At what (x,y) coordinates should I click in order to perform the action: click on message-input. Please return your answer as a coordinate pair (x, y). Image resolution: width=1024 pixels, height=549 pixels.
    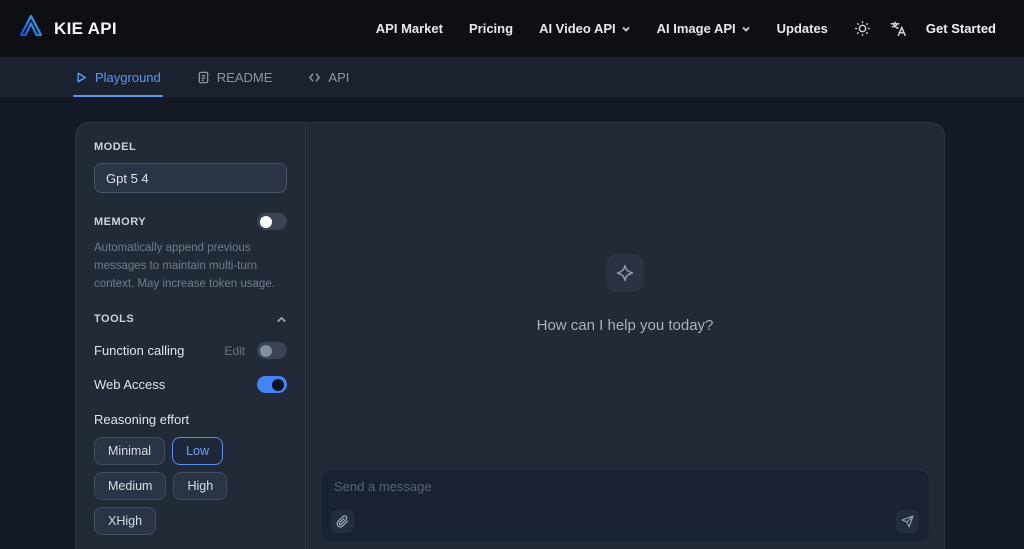
    Looking at the image, I should click on (611, 491).